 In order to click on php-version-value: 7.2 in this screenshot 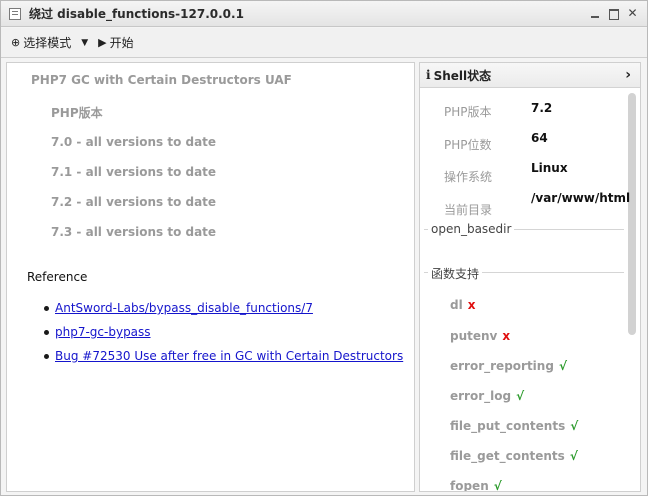, I will do `click(542, 108)`.